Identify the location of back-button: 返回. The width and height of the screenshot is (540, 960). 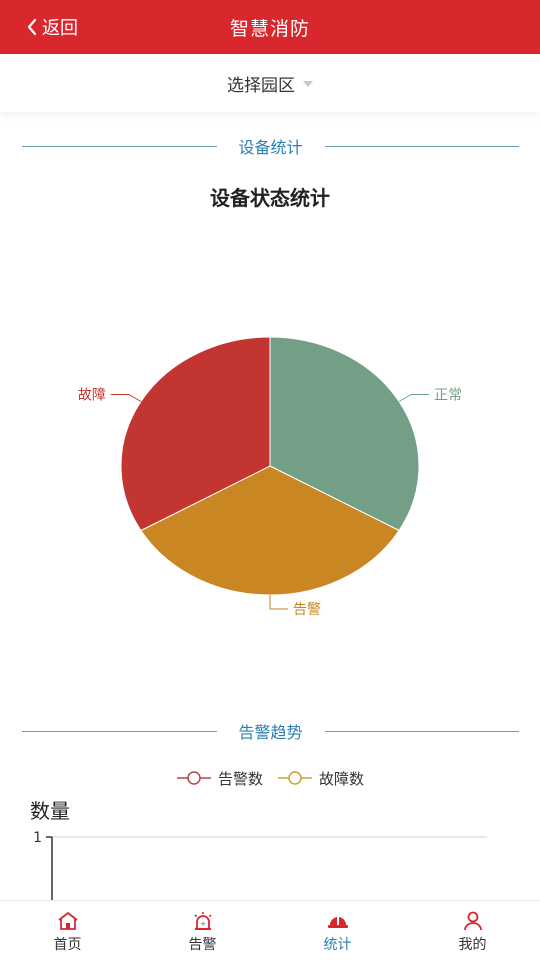
(52, 27).